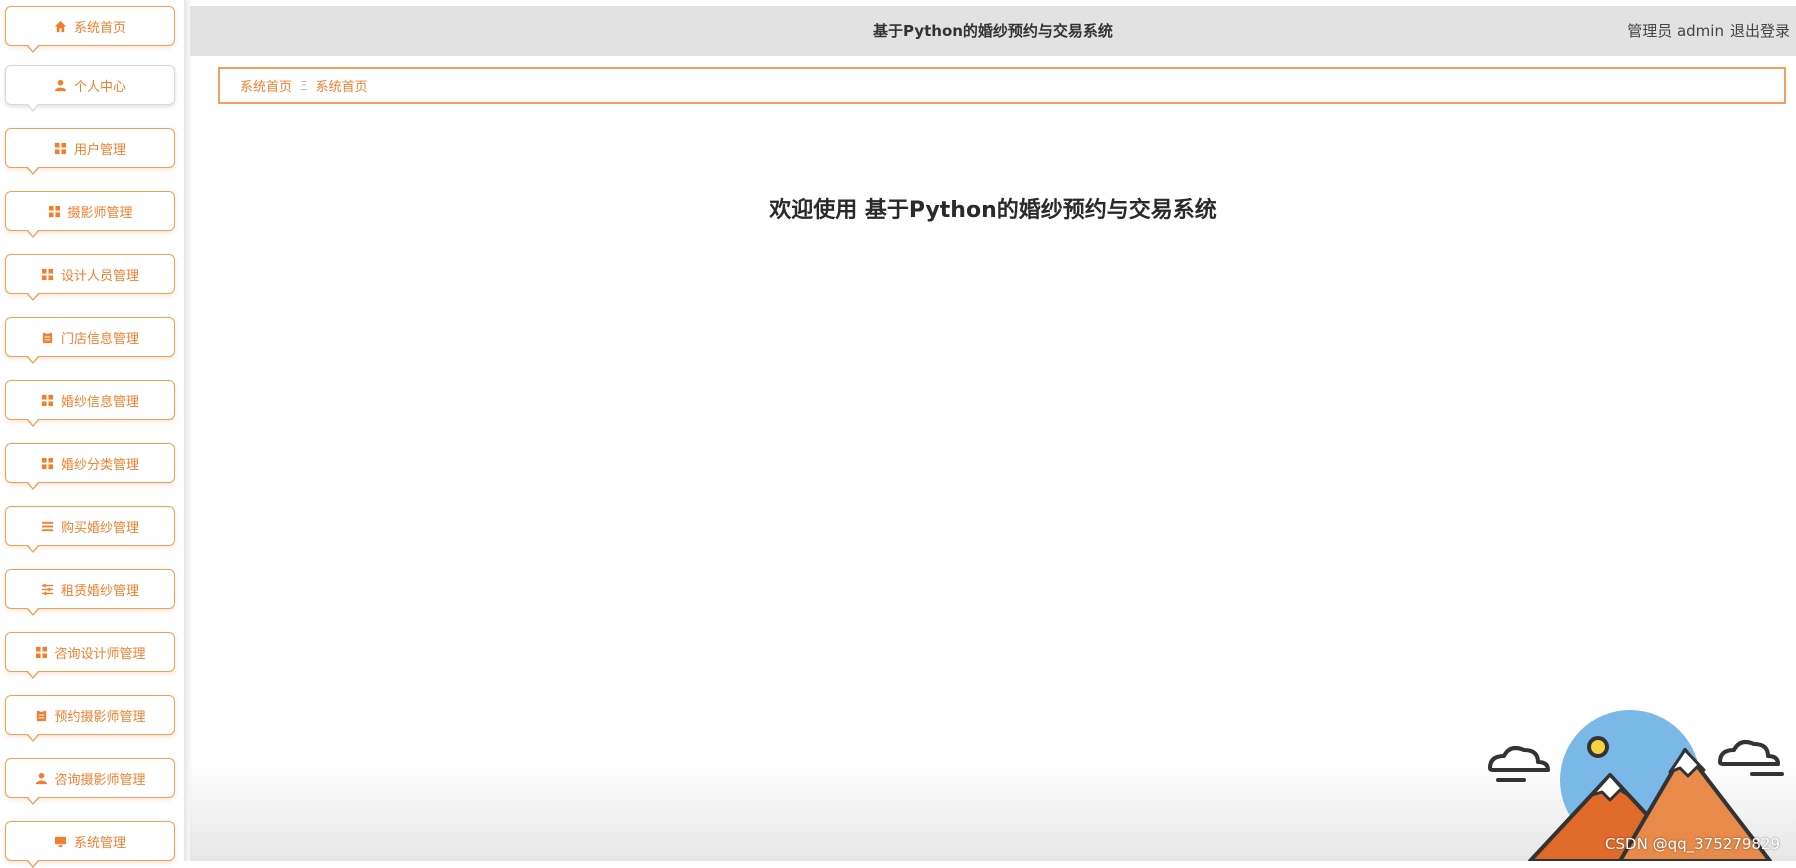 This screenshot has width=1796, height=868. What do you see at coordinates (1692, 844) in the screenshot?
I see `watermark: CSDN @qq_375279829` at bounding box center [1692, 844].